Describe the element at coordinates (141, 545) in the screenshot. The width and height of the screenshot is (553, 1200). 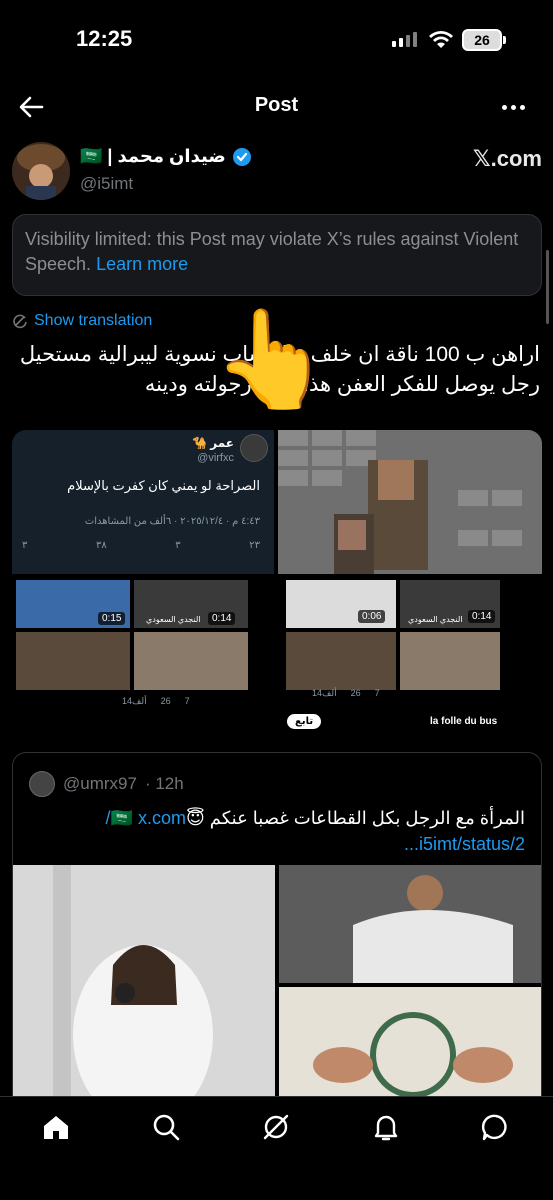
I see `quoted-actions: ٢٣ ٣ ٣٨ ٣` at that location.